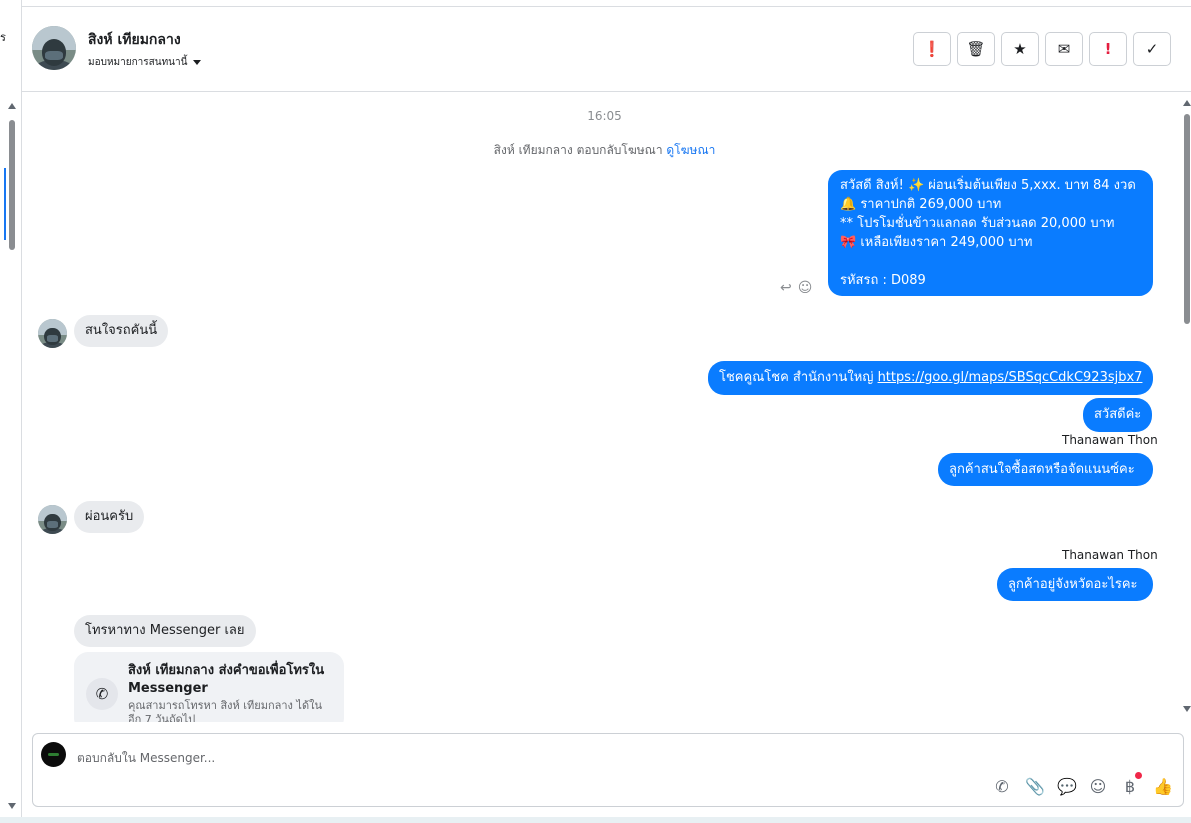 The height and width of the screenshot is (823, 1191). Describe the element at coordinates (121, 331) in the screenshot. I see `customer-message: สนใจรถคันนี้` at that location.